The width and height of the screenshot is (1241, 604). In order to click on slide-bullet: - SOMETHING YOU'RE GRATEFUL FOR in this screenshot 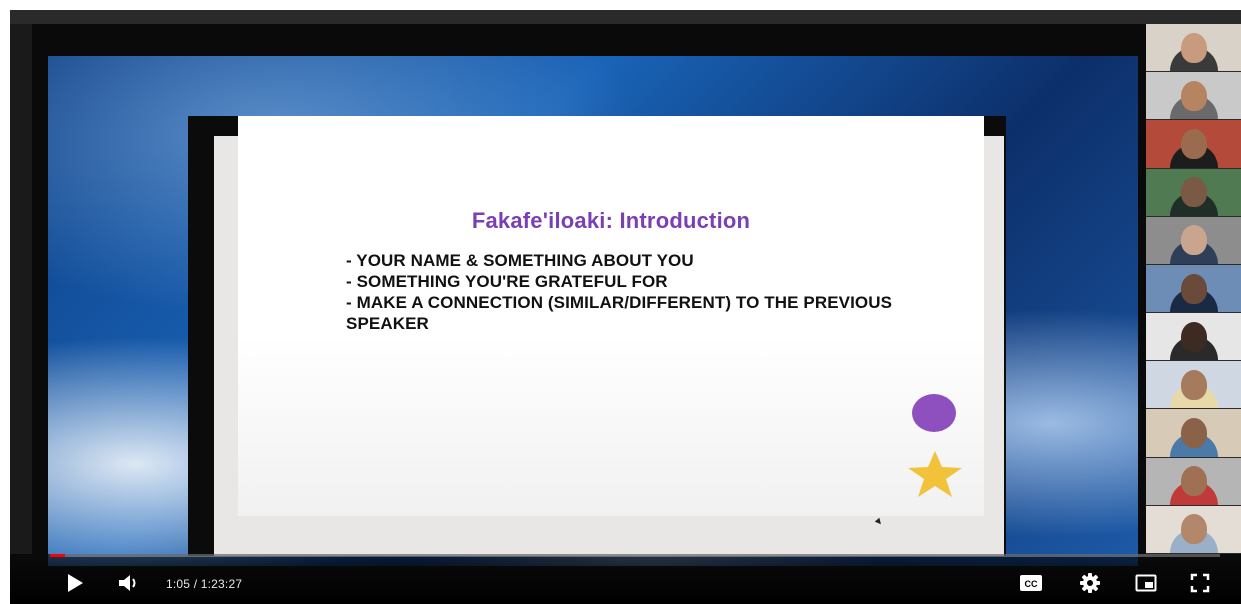, I will do `click(507, 281)`.